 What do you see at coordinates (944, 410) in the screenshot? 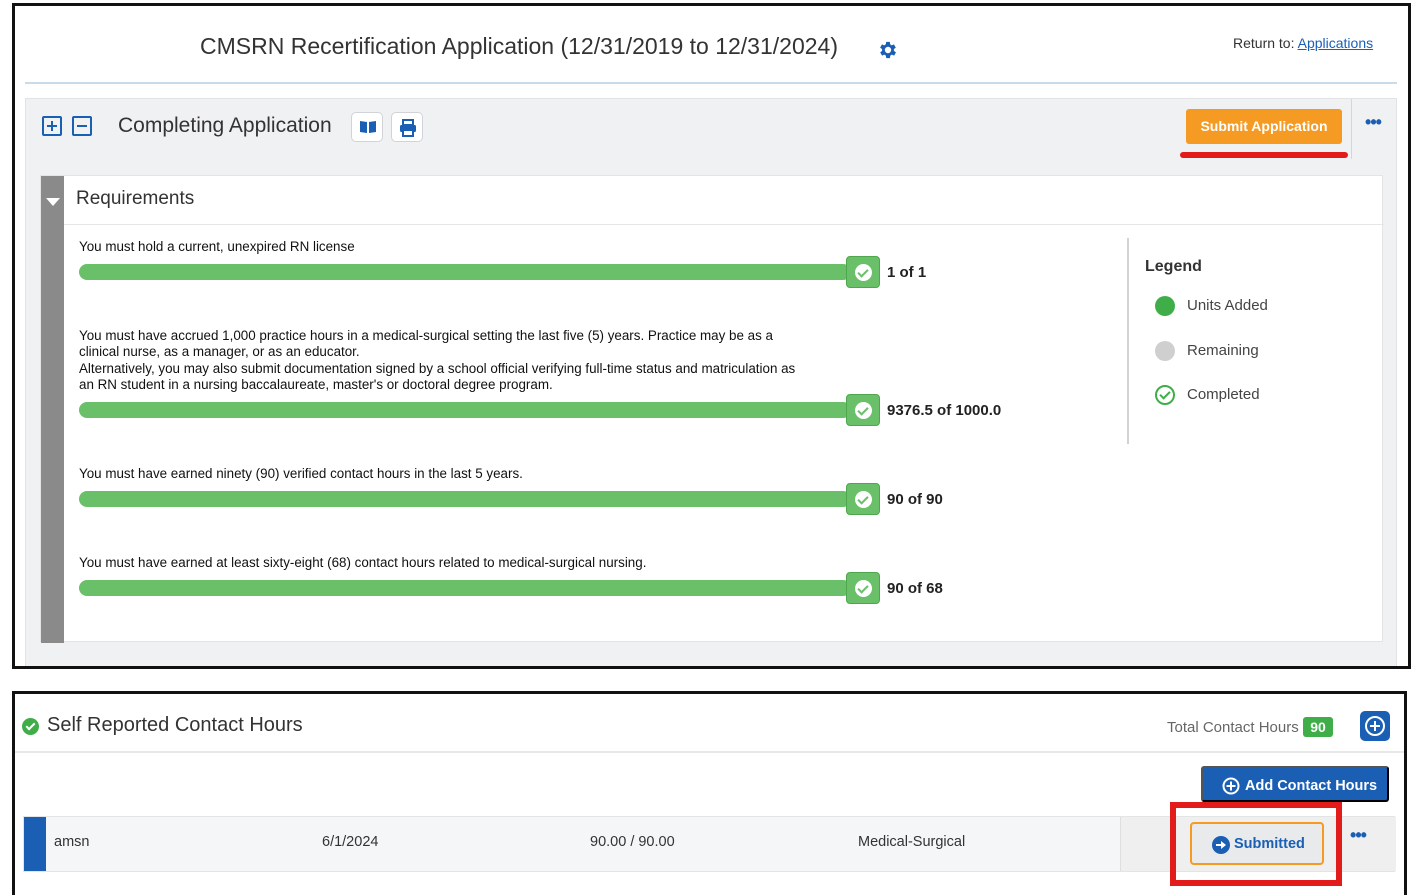
I see `requirement-count: 9376.5 of 1000.0` at bounding box center [944, 410].